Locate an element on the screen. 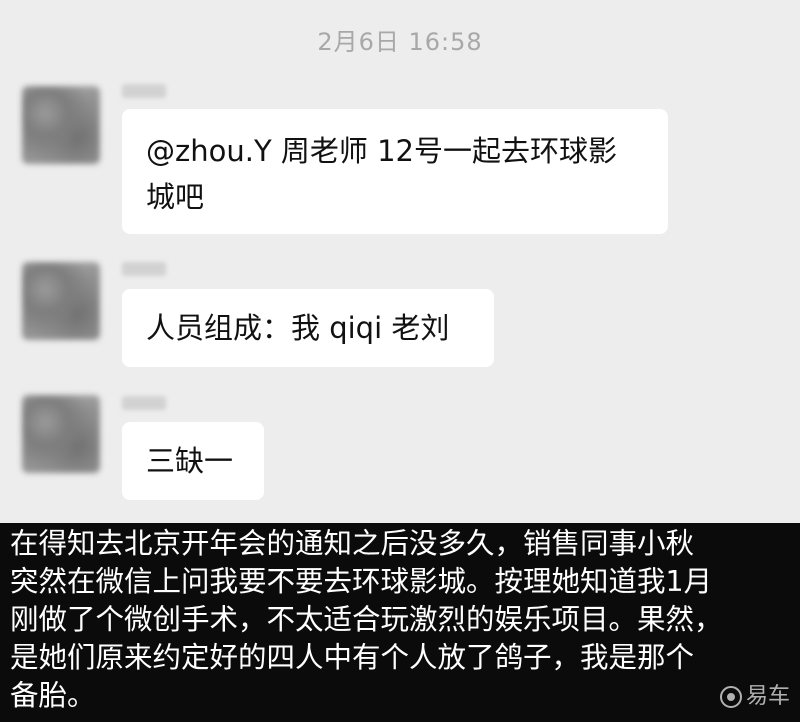 The image size is (800, 722). message-bubble: 人员组成：我 qiqi 老刘 is located at coordinates (308, 328).